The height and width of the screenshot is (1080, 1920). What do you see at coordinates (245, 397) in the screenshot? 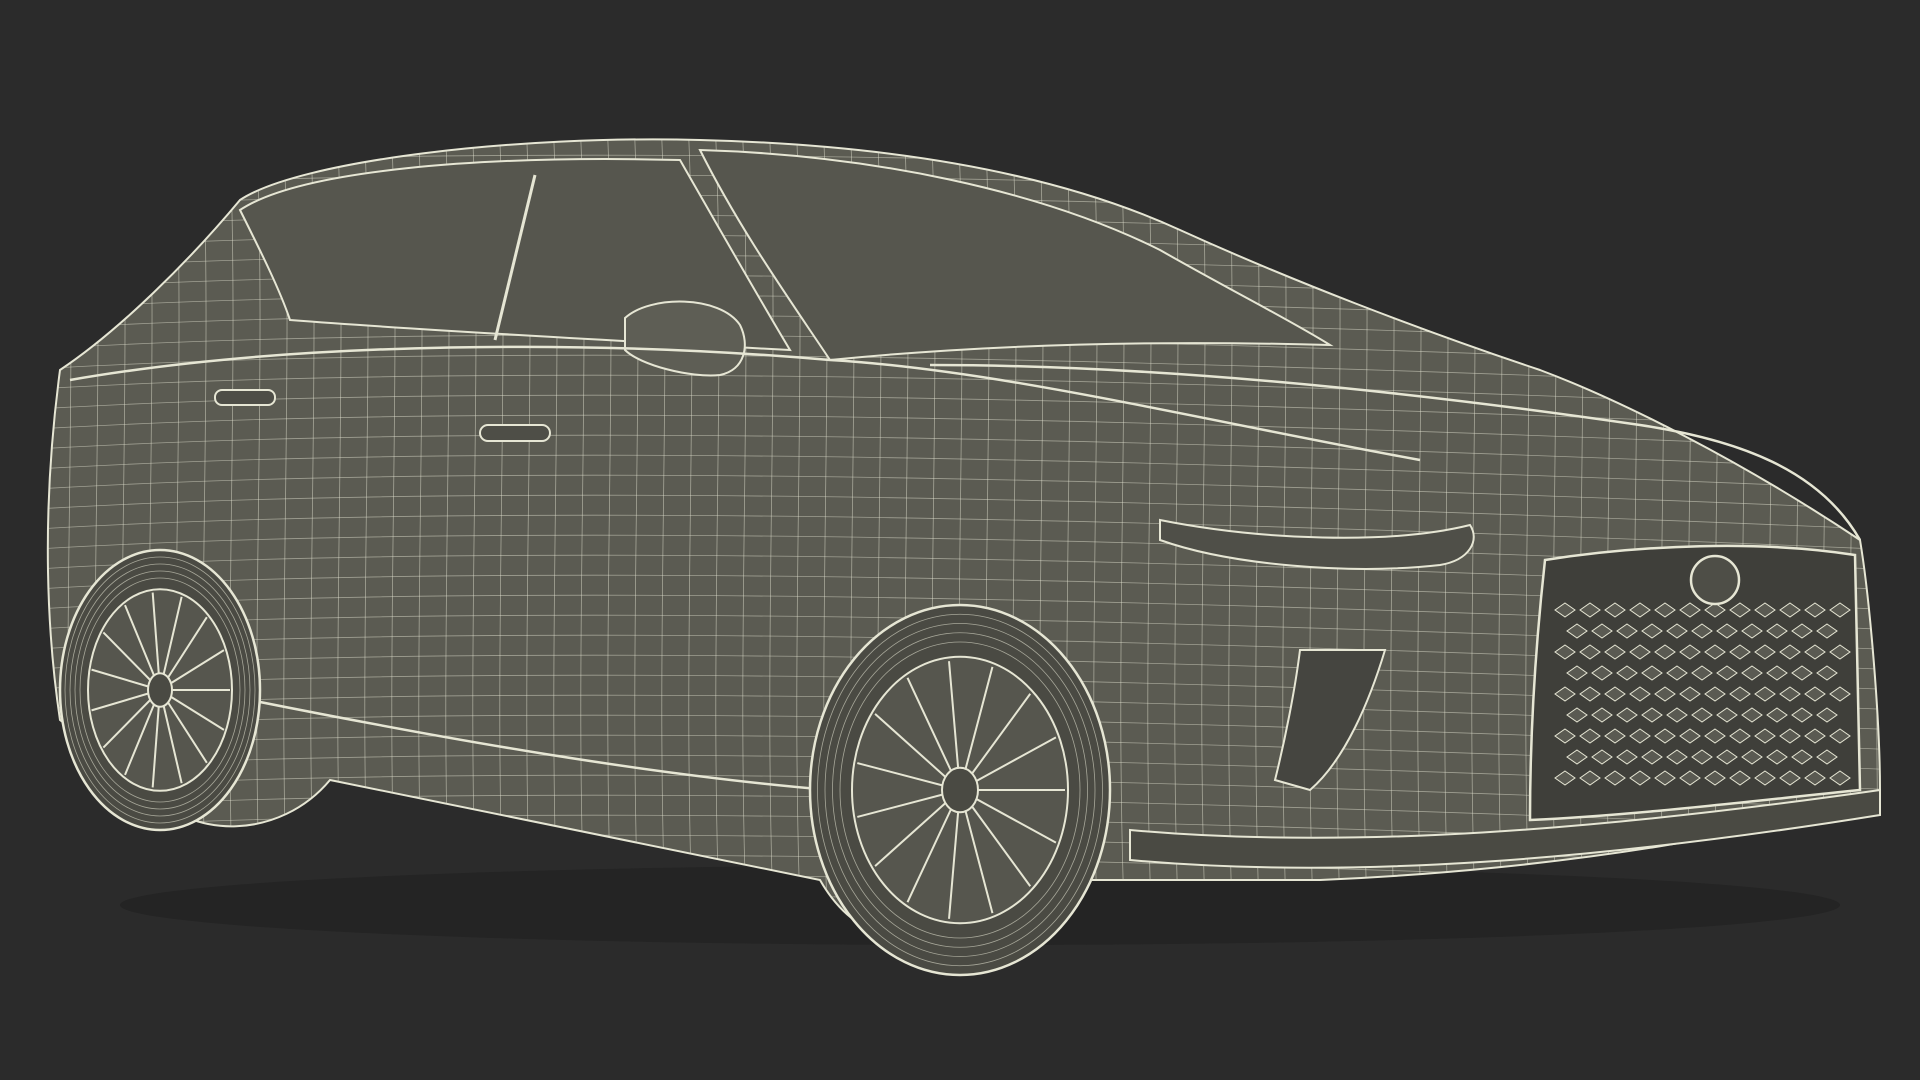
I see `door-handle-rear` at bounding box center [245, 397].